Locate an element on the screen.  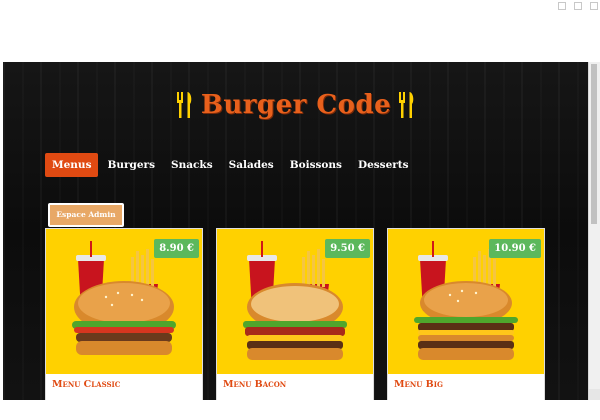
site-title: Burger Code is located at coordinates (296, 105).